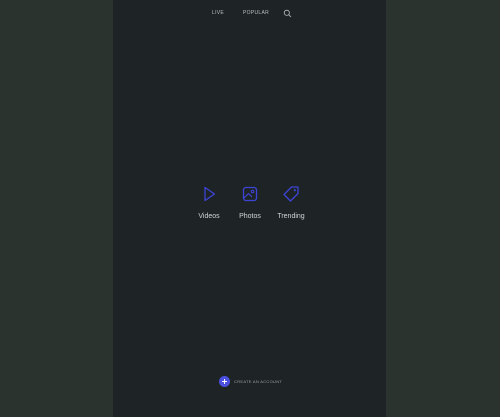 The width and height of the screenshot is (500, 417). What do you see at coordinates (209, 194) in the screenshot?
I see `play-icon` at bounding box center [209, 194].